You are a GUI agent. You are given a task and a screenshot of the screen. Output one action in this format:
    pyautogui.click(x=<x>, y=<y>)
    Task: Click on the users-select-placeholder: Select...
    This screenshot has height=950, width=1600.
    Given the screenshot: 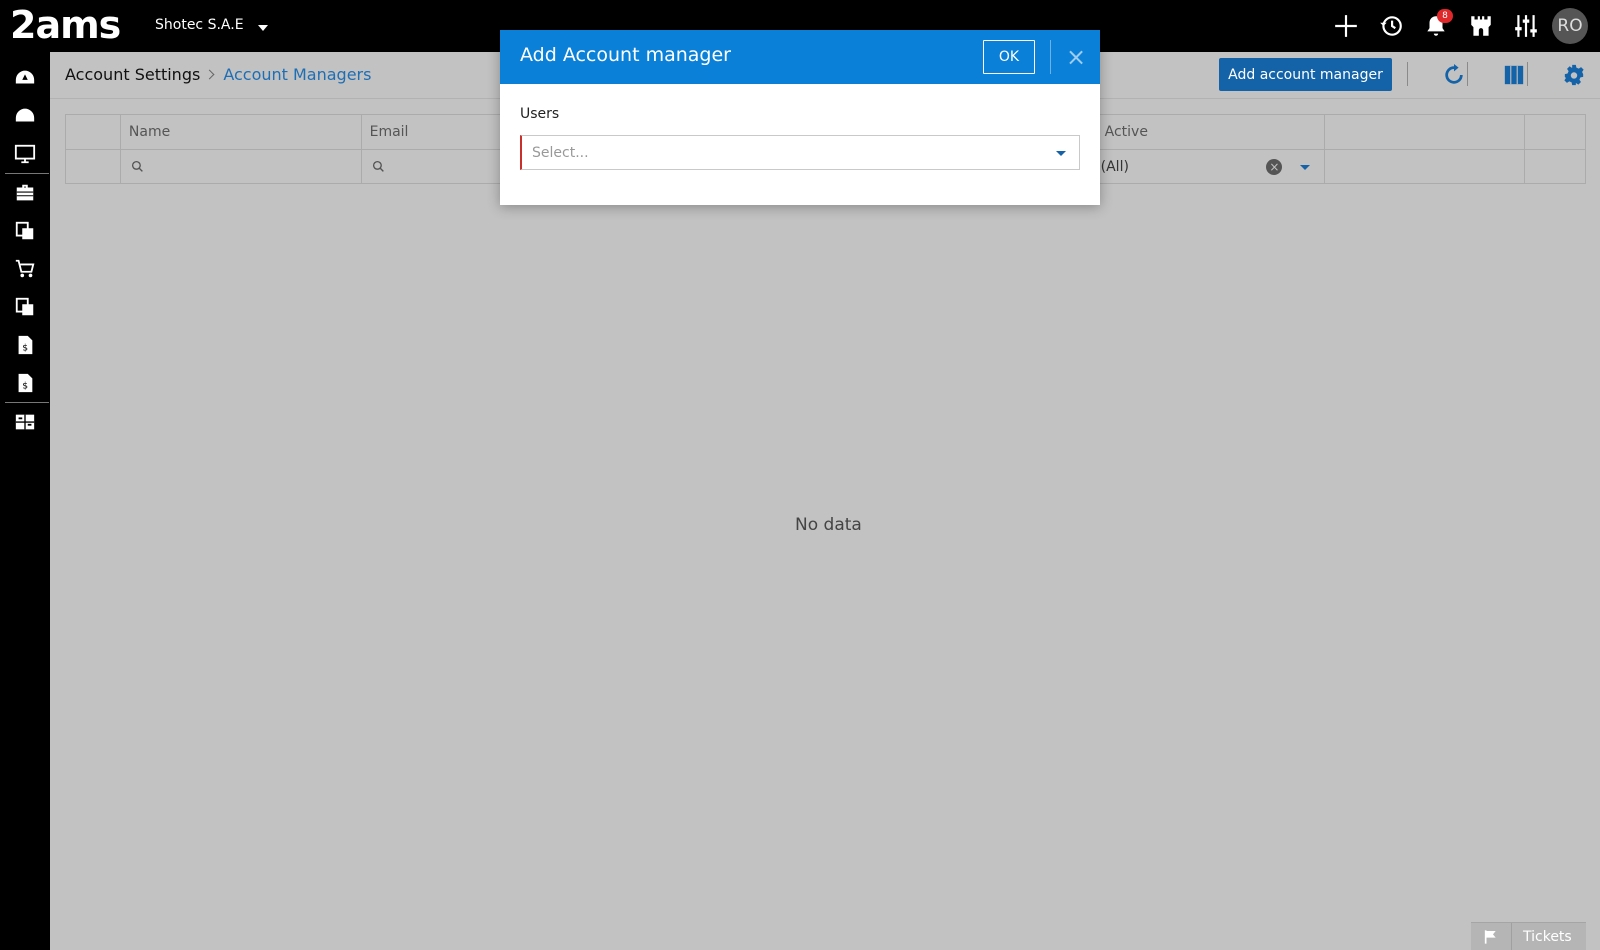 What is the action you would take?
    pyautogui.click(x=560, y=152)
    